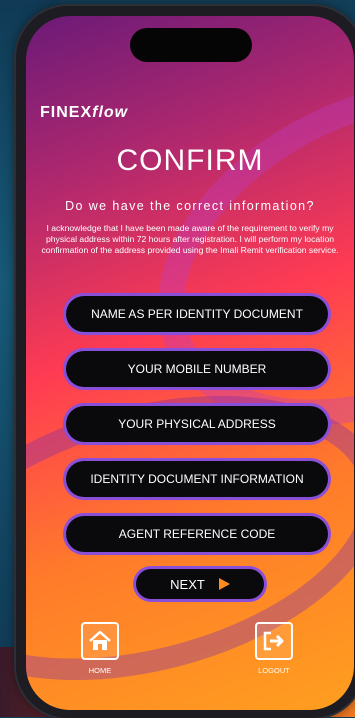 This screenshot has height=718, width=355. Describe the element at coordinates (274, 641) in the screenshot. I see `logout-icon` at that location.